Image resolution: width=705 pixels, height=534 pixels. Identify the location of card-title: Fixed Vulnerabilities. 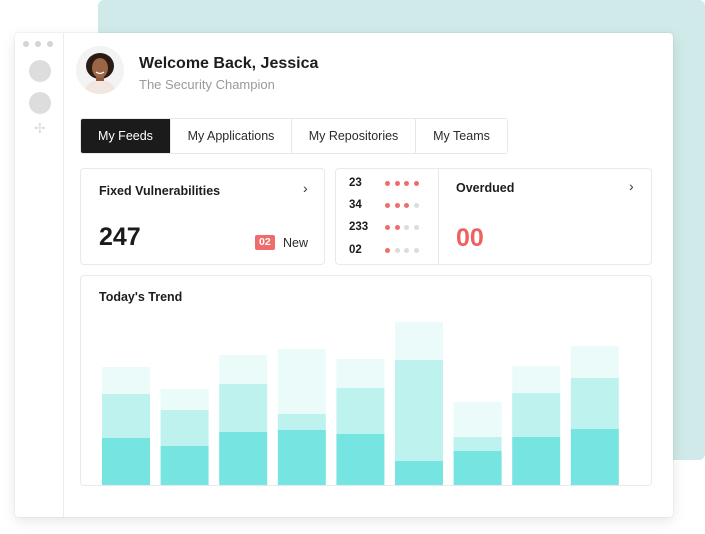
(160, 191).